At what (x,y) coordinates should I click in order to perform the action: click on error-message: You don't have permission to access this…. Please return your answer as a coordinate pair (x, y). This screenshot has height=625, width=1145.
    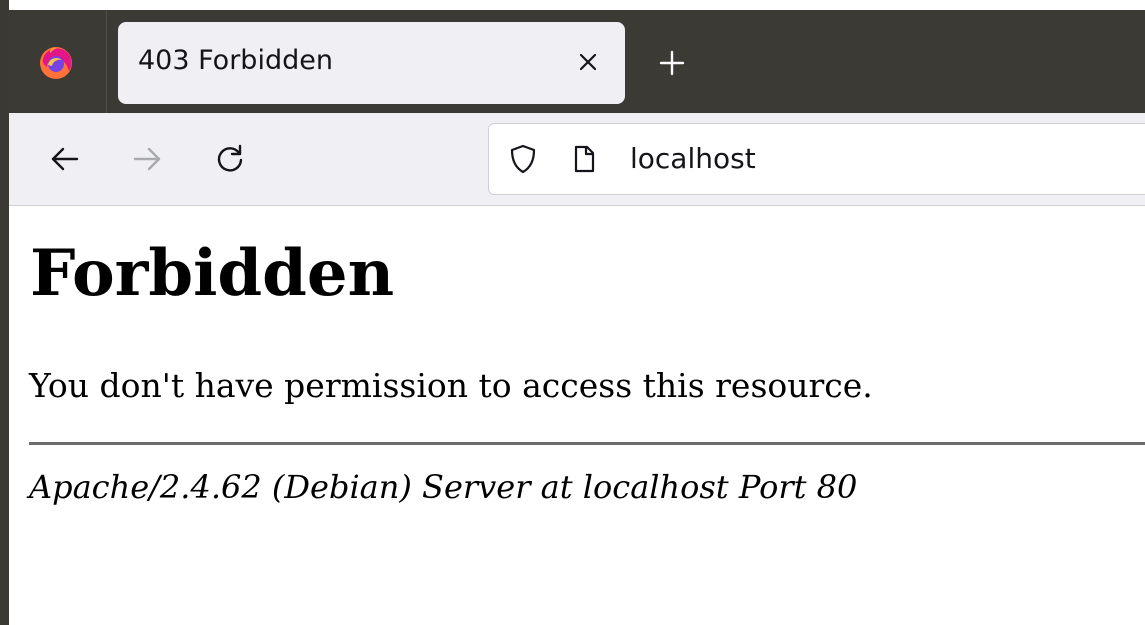
    Looking at the image, I should click on (451, 385).